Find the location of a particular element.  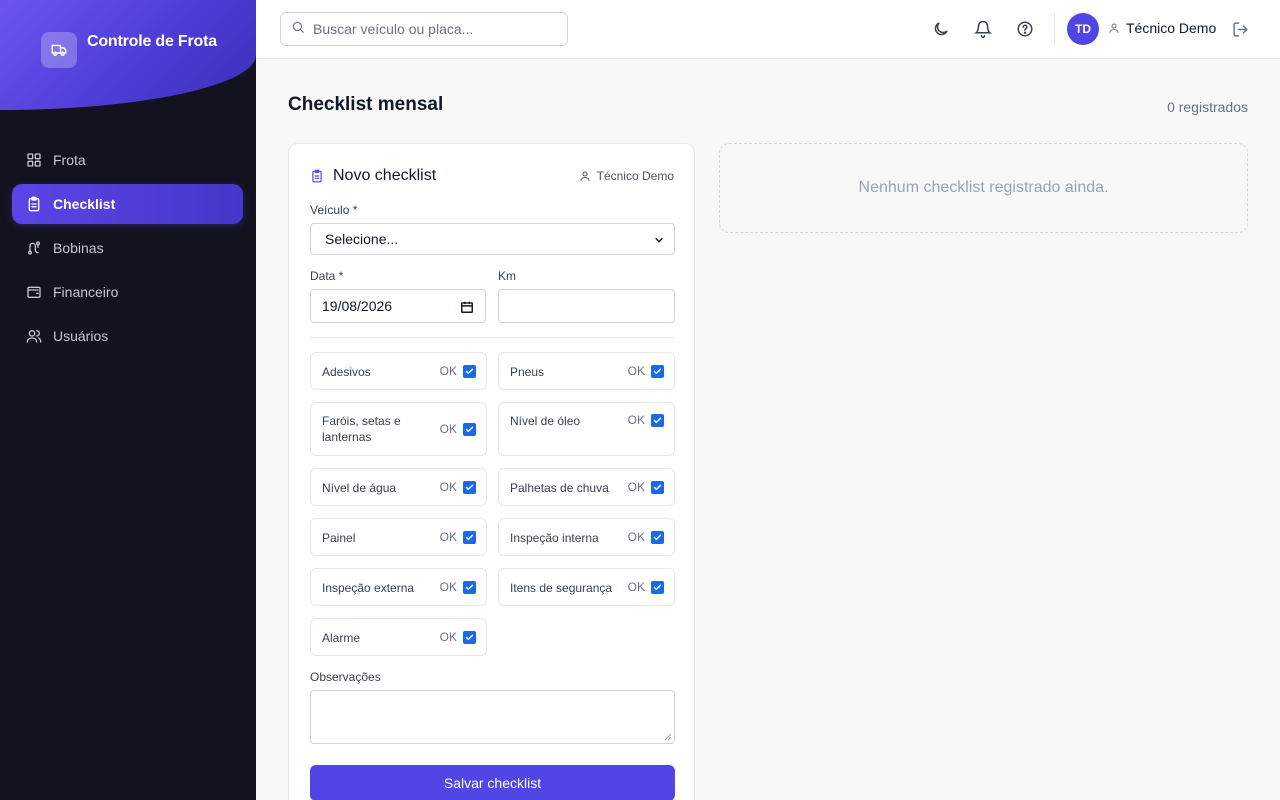

user-menu: Técnico Demo is located at coordinates (1162, 28).